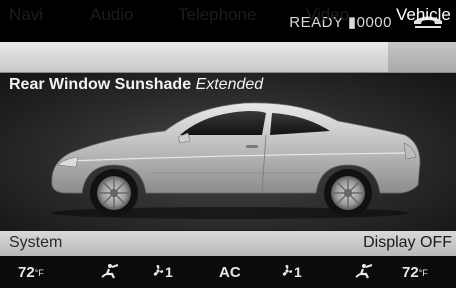 Image resolution: width=456 pixels, height=288 pixels. Describe the element at coordinates (158, 271) in the screenshot. I see `fan-left-icon` at that location.